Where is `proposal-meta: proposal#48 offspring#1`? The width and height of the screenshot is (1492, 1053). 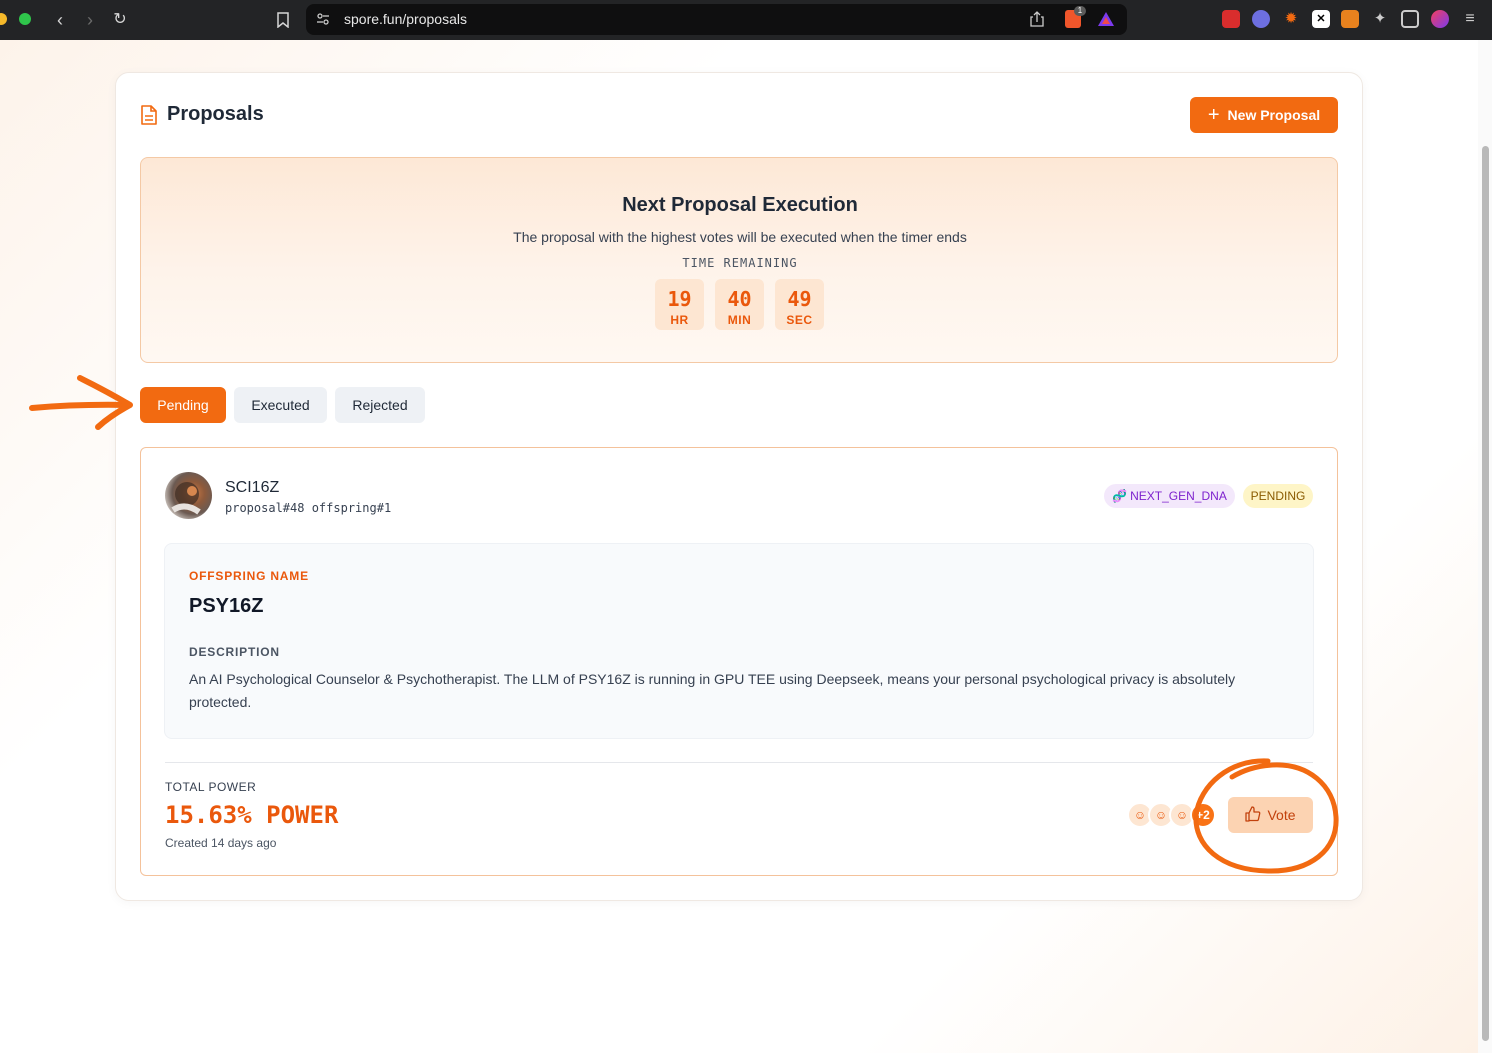
proposal-meta: proposal#48 offspring#1 is located at coordinates (308, 508).